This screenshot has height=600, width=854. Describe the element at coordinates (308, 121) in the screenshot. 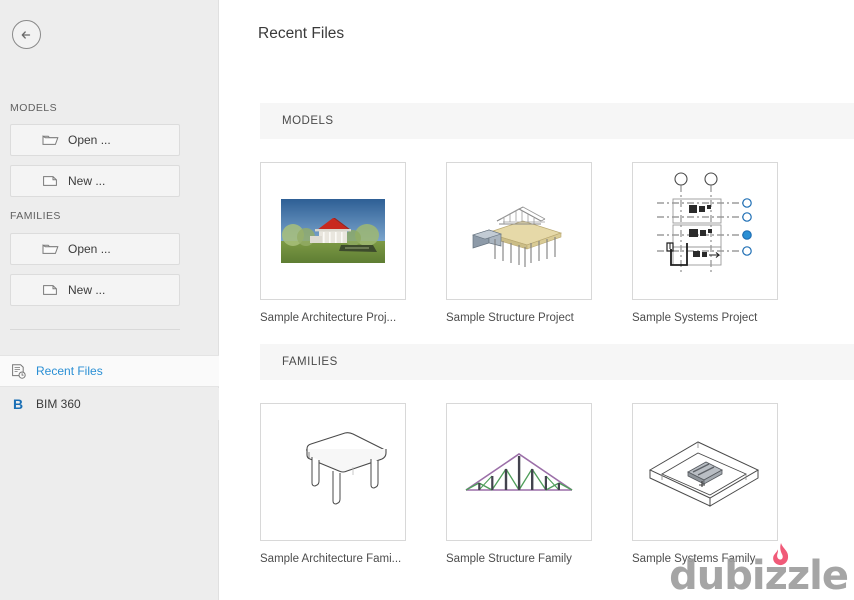

I see `group-header-models-label: MODELS` at that location.